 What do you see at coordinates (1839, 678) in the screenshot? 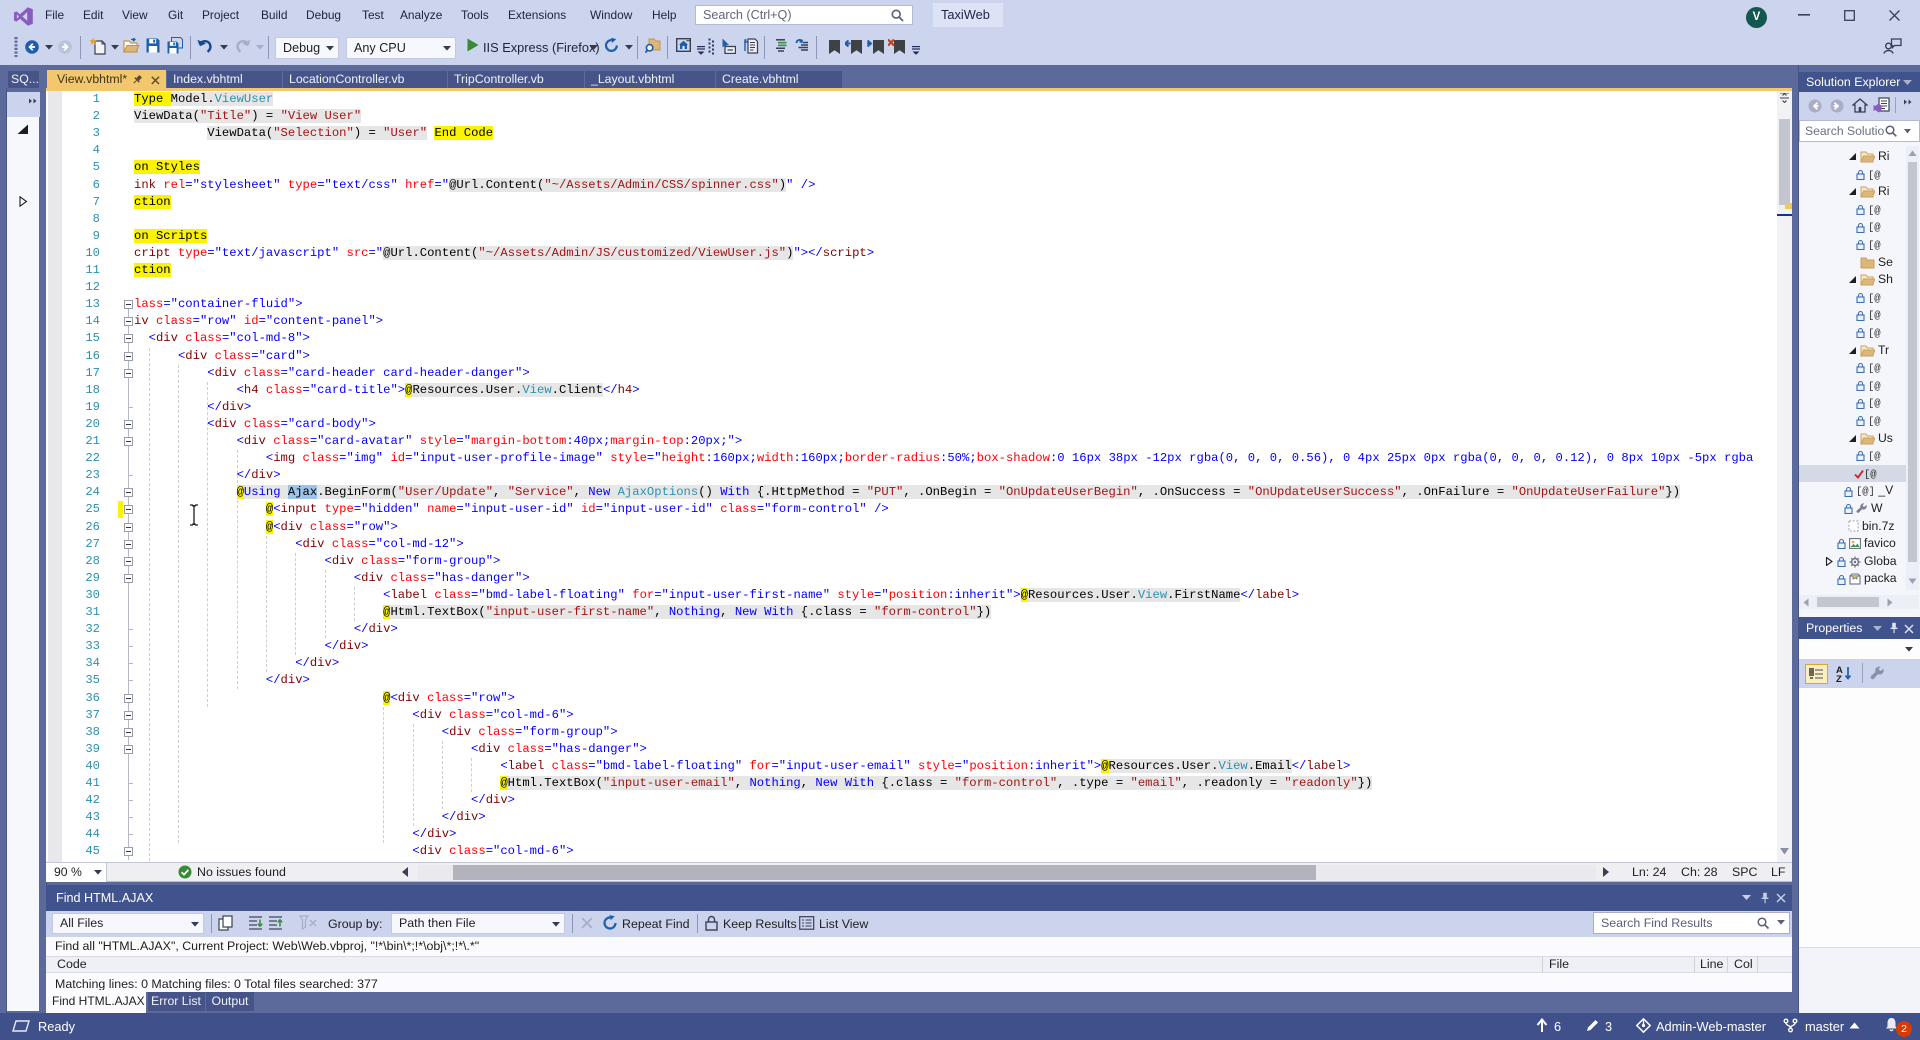
I see `svg-text: Z` at bounding box center [1839, 678].